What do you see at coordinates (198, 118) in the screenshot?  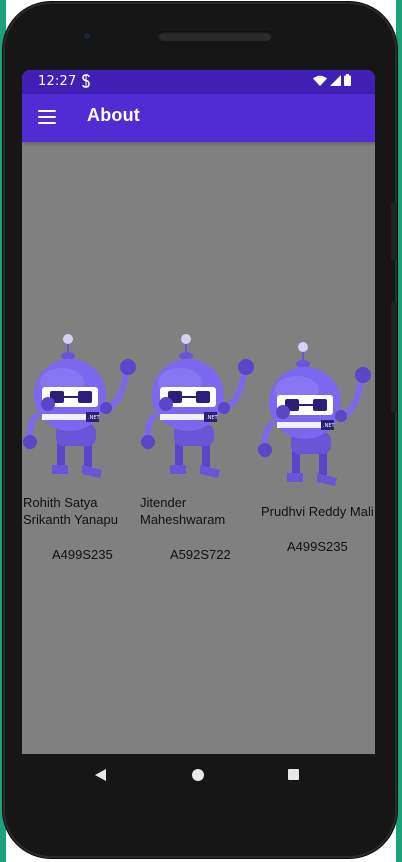 I see `app-bar: About` at bounding box center [198, 118].